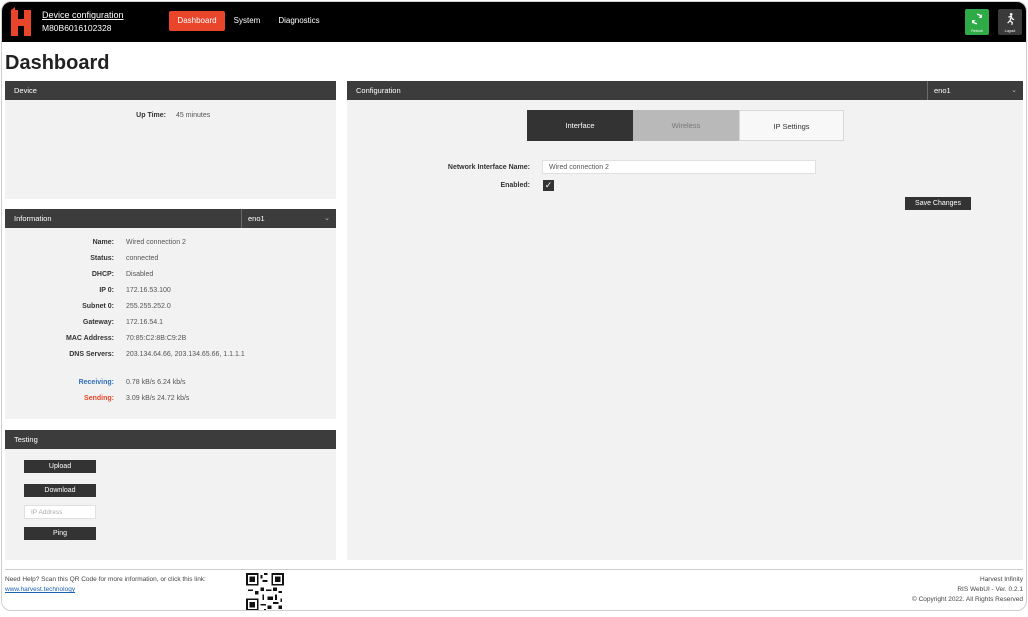 Image resolution: width=1028 pixels, height=617 pixels. Describe the element at coordinates (148, 290) in the screenshot. I see `info-value-ip: 172.16.53.100` at that location.